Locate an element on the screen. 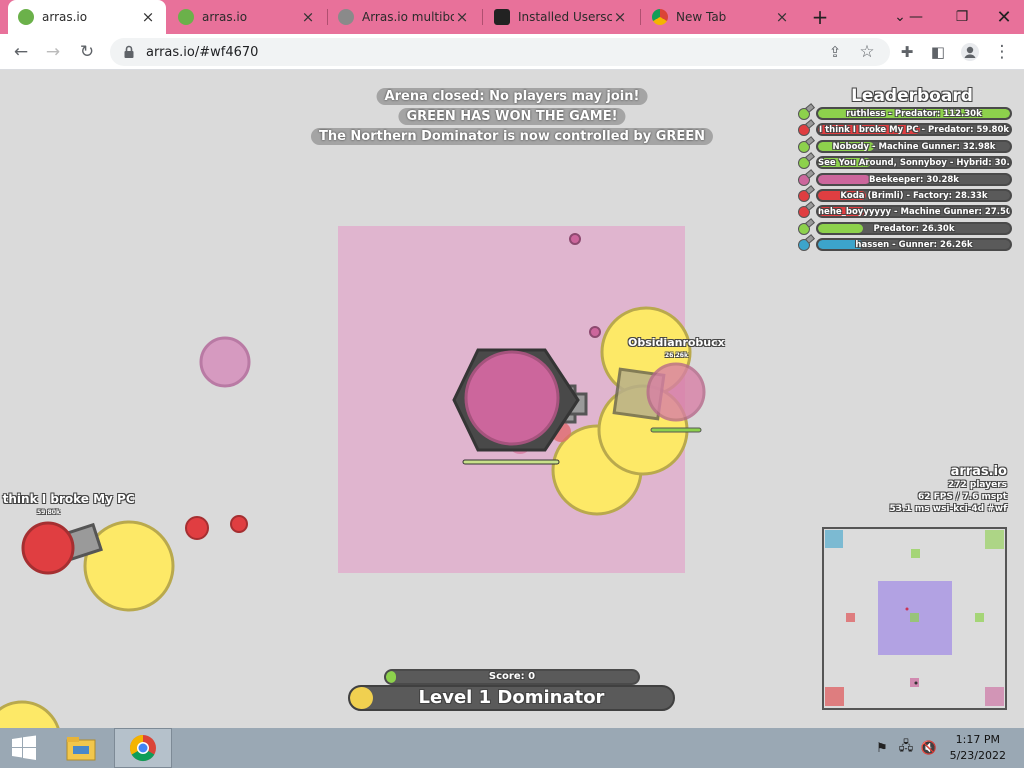  tab-title: New Tab is located at coordinates (701, 17).